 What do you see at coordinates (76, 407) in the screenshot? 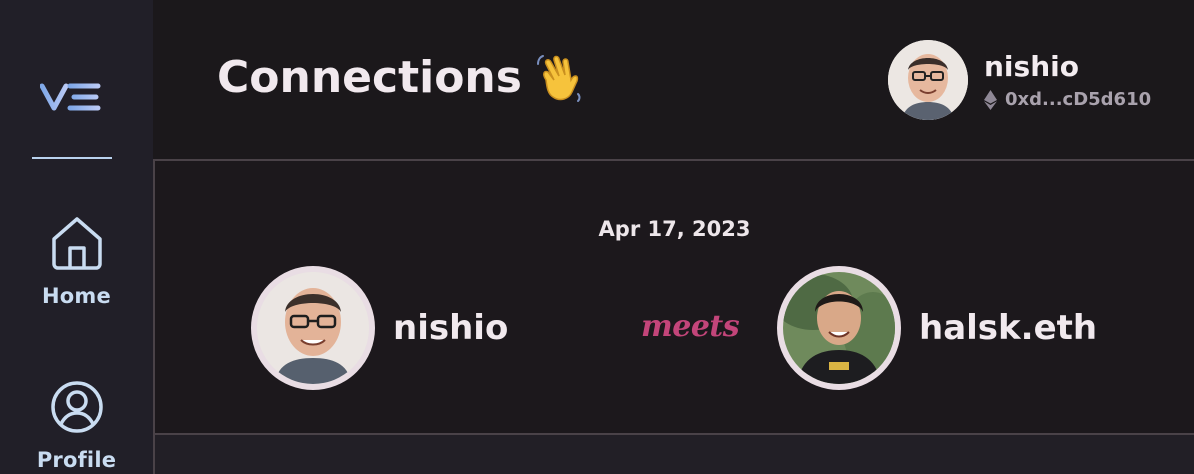
I see `profile-icon` at bounding box center [76, 407].